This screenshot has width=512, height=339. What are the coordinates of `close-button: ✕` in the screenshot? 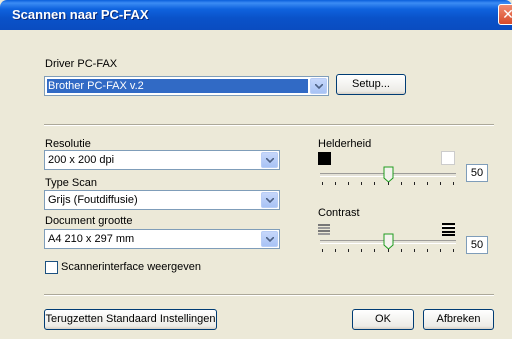 It's located at (505, 14).